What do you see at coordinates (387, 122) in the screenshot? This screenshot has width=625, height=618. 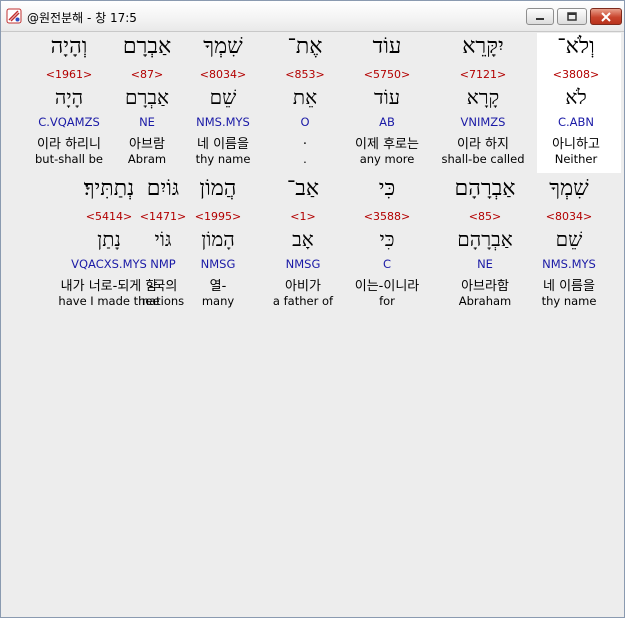 I see `parsing-code: AB` at bounding box center [387, 122].